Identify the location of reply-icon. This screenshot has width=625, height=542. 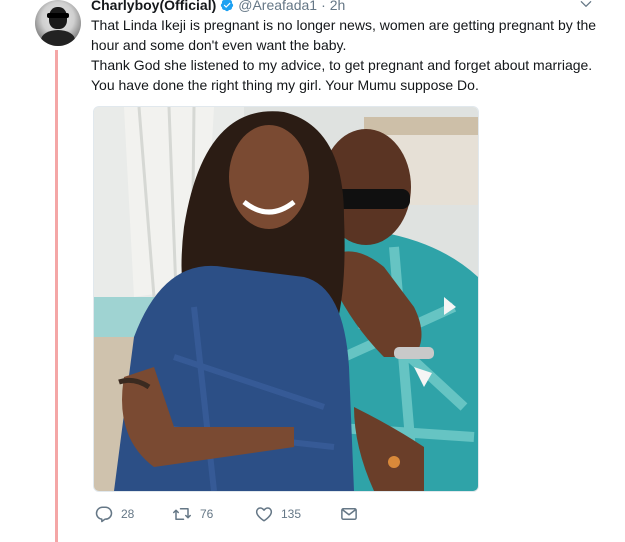
(104, 514).